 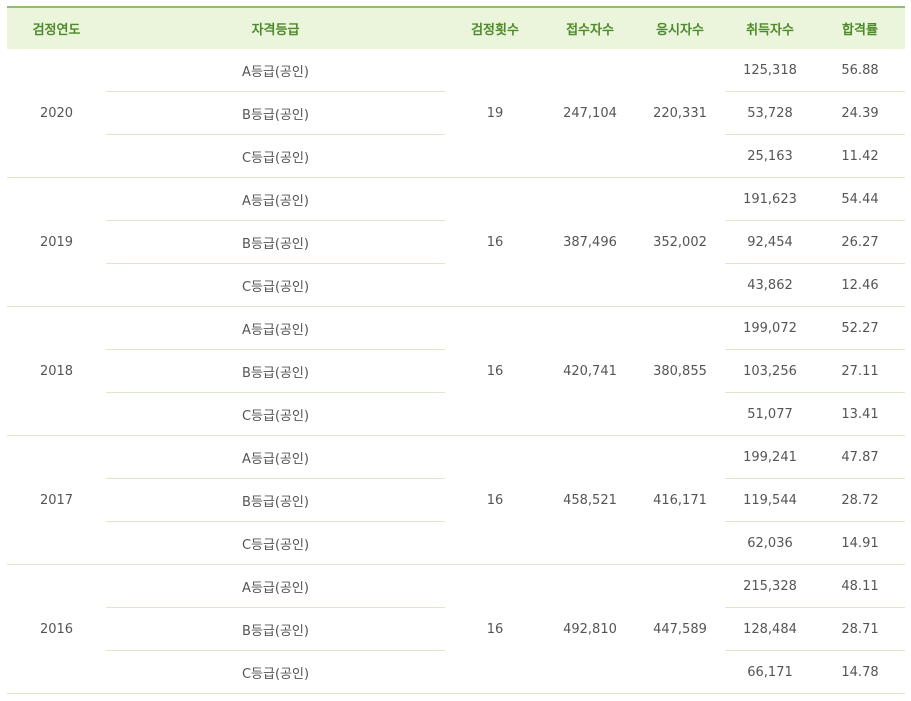 I want to click on year-cell: 2018, so click(x=56, y=371).